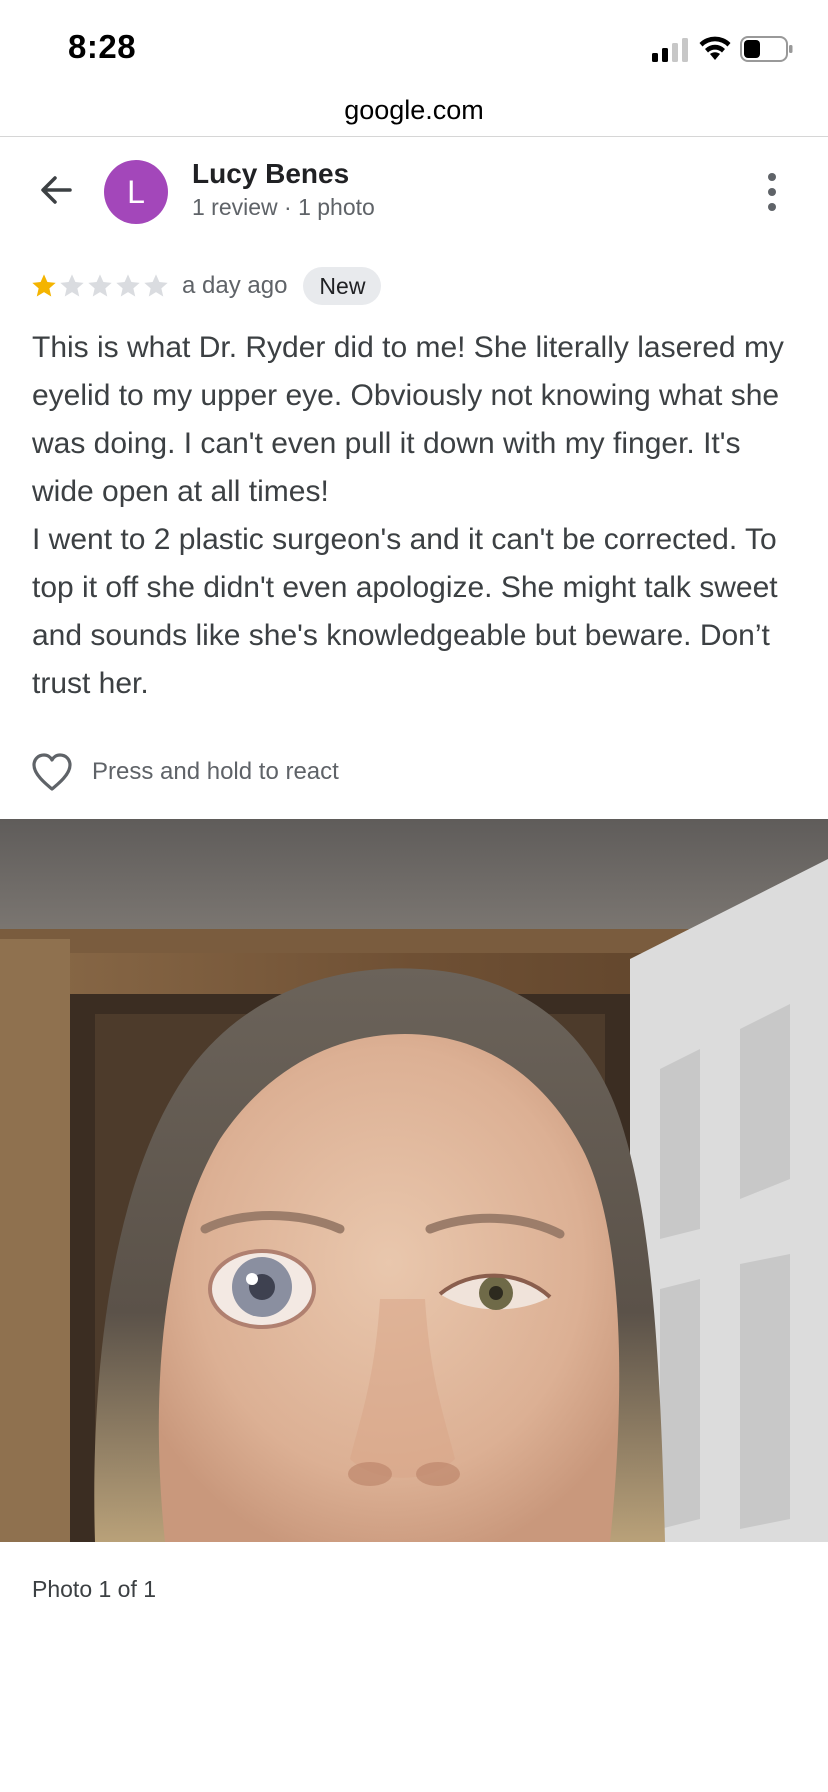  Describe the element at coordinates (414, 110) in the screenshot. I see `url-text: google.com` at that location.